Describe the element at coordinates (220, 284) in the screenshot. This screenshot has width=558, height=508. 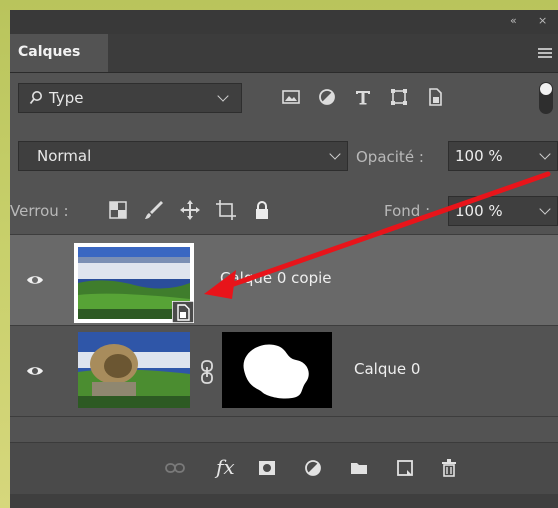
I see `annotation-arrow-head` at that location.